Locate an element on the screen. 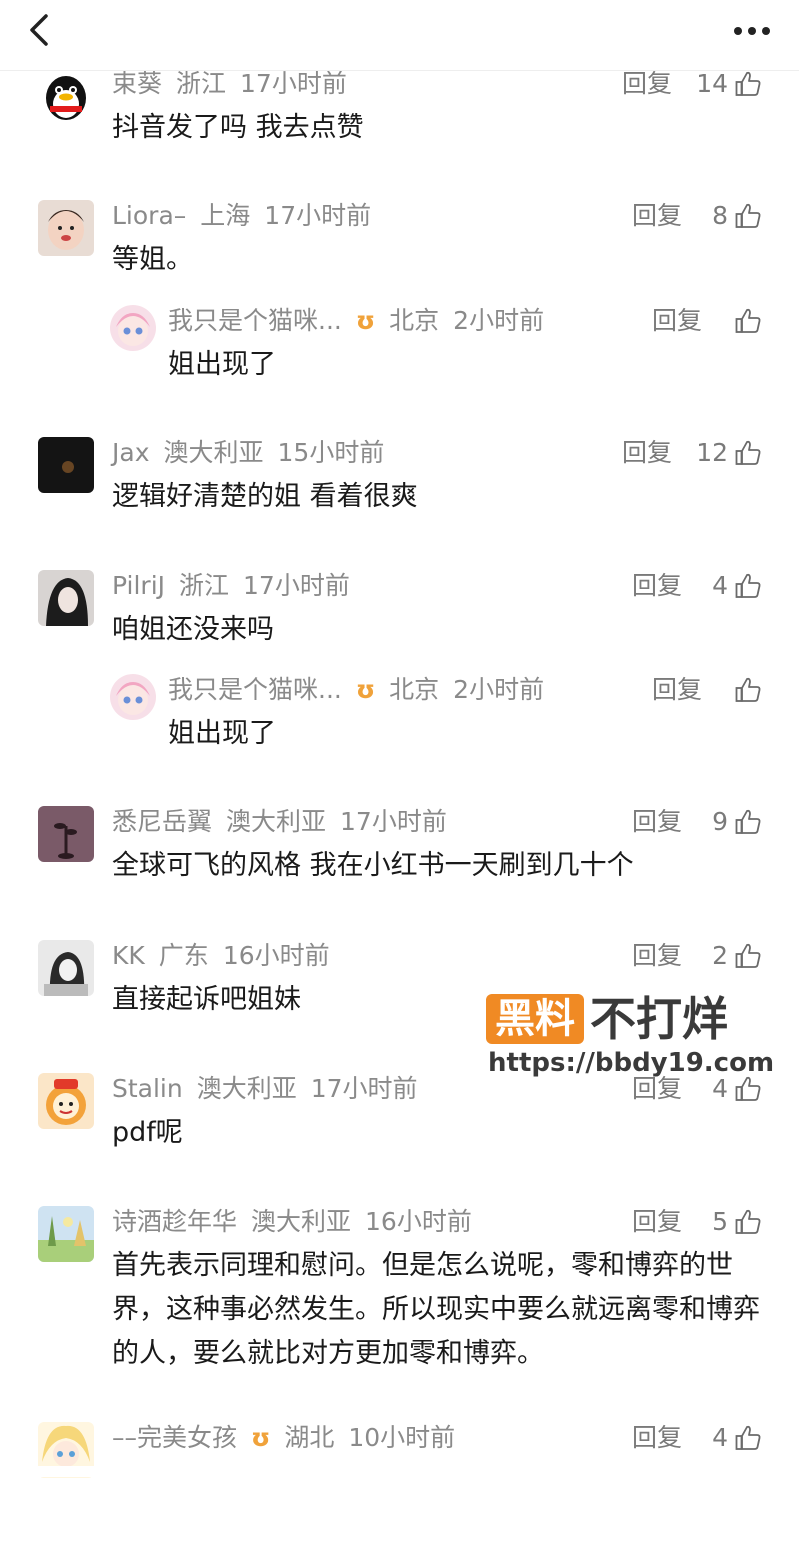 The width and height of the screenshot is (799, 1542). watermark-text: 不打烊 is located at coordinates (659, 1019).